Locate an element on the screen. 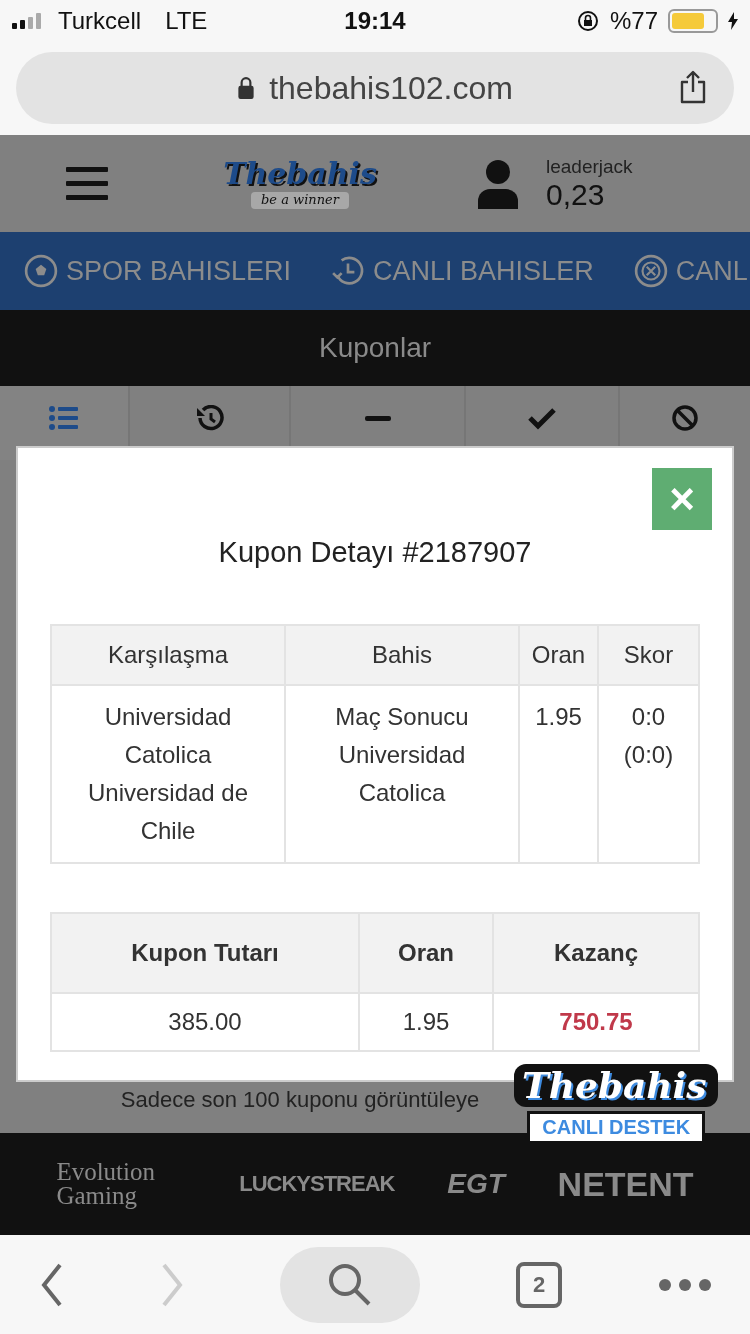  network-type: LTE is located at coordinates (186, 21).